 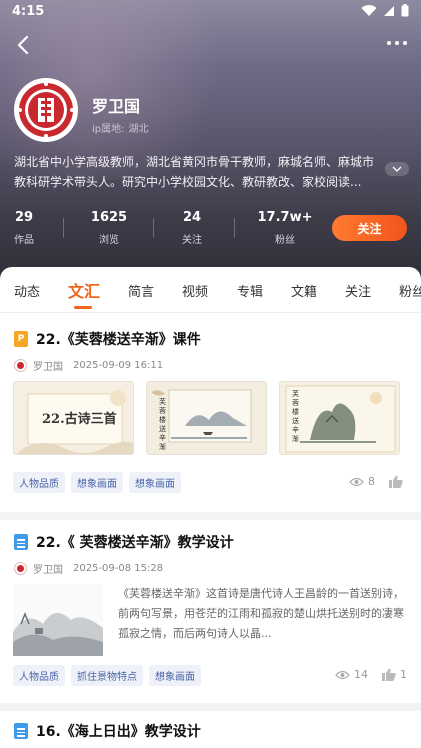 I want to click on slide-thumbnail: 22.古诗三首, so click(x=73, y=418).